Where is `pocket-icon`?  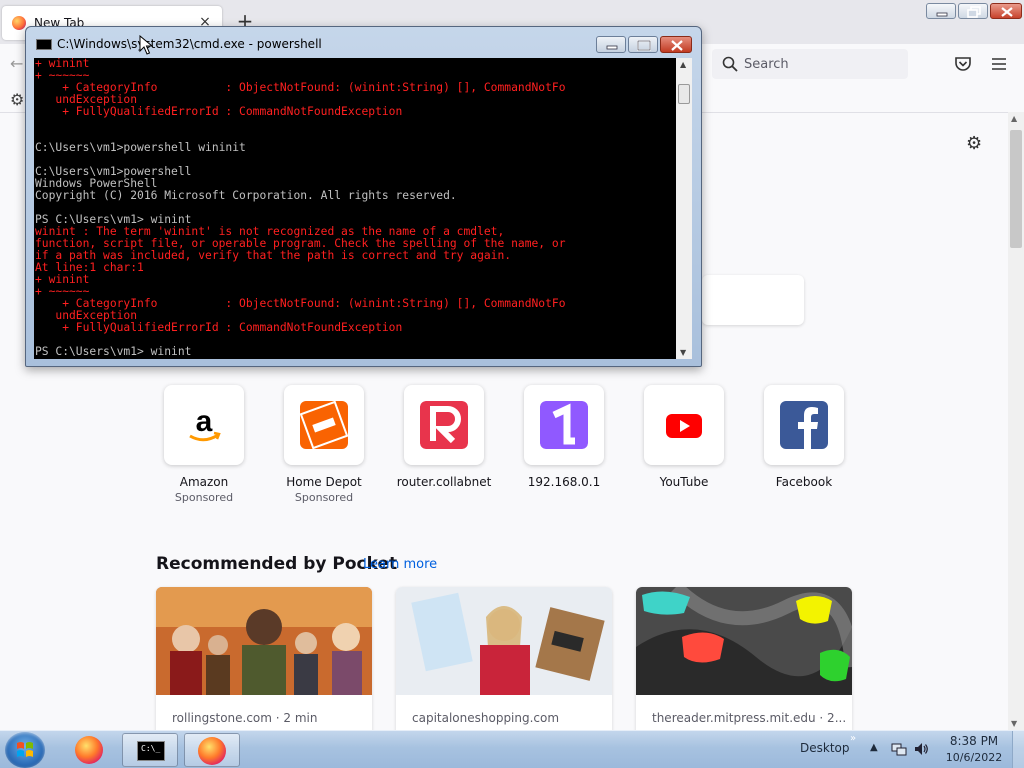
pocket-icon is located at coordinates (963, 64).